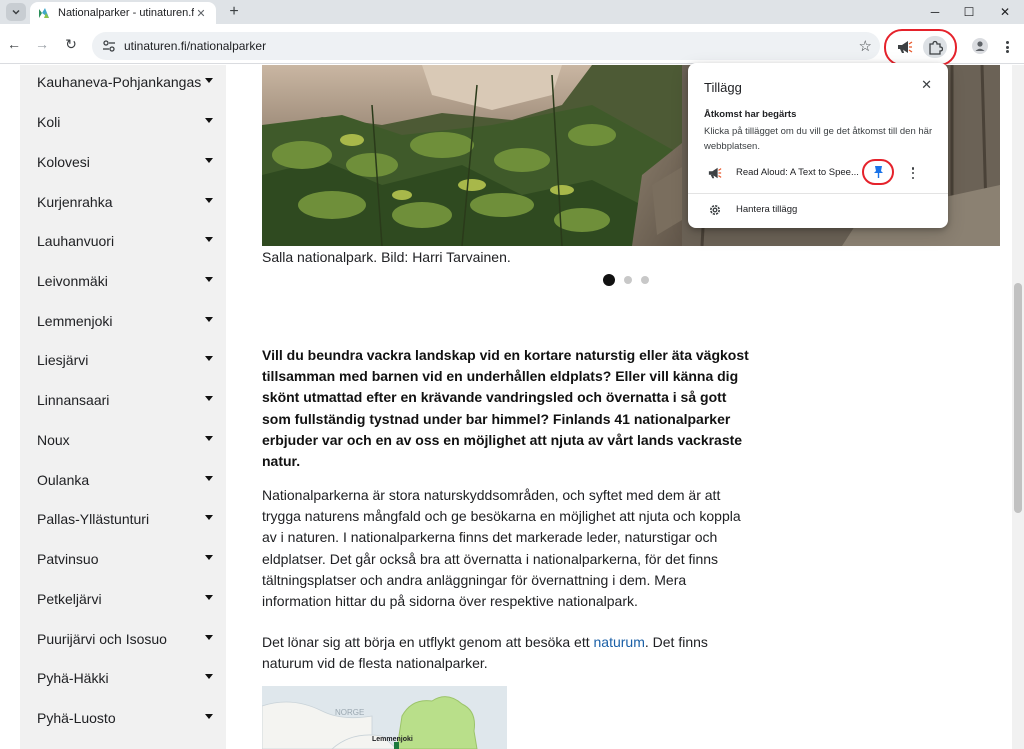 The width and height of the screenshot is (1024, 749). Describe the element at coordinates (102, 639) in the screenshot. I see `sidebar-item-label: Puurijärvi och Isosuo` at that location.